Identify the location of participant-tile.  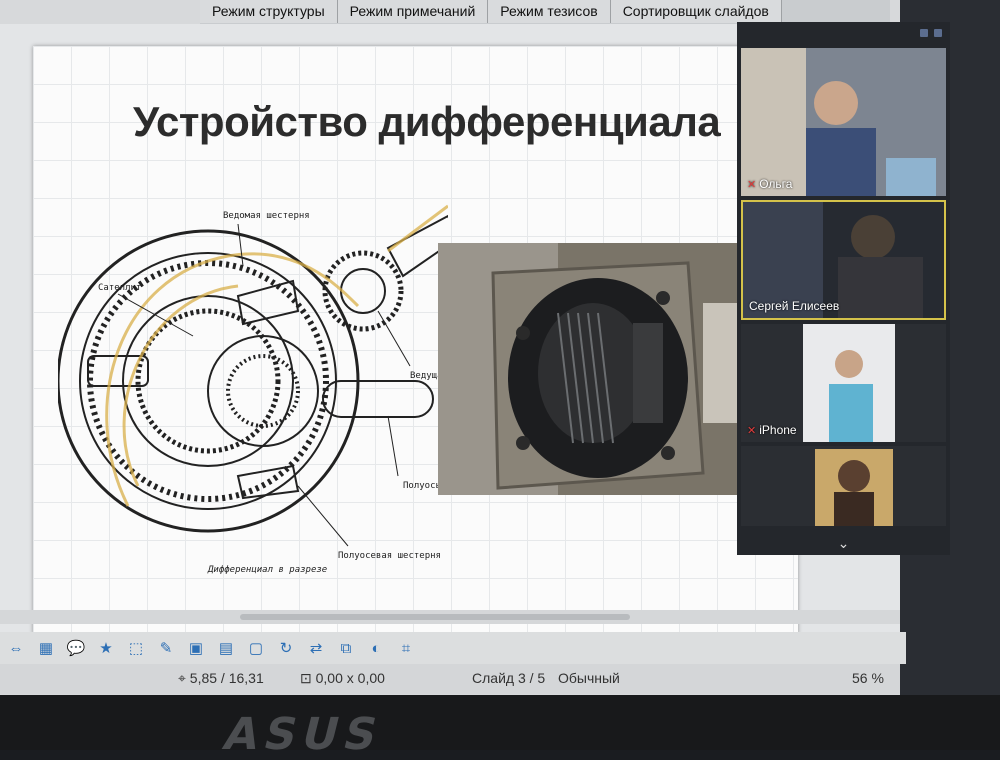
(843, 486).